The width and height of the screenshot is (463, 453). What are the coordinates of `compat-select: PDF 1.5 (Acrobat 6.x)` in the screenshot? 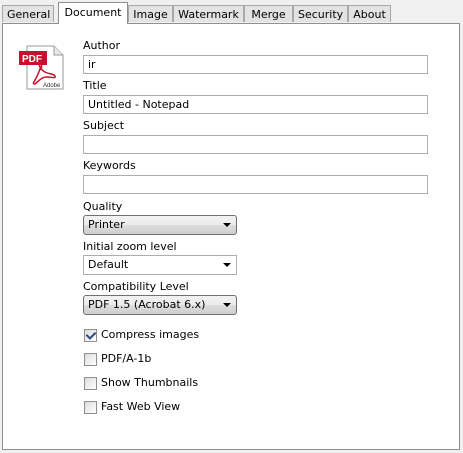 It's located at (160, 305).